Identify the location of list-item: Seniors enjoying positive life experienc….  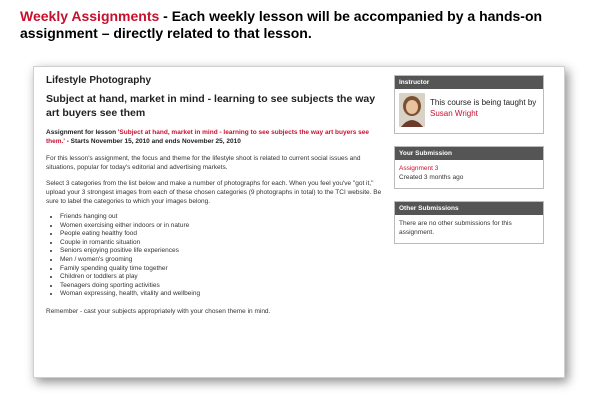
(223, 251).